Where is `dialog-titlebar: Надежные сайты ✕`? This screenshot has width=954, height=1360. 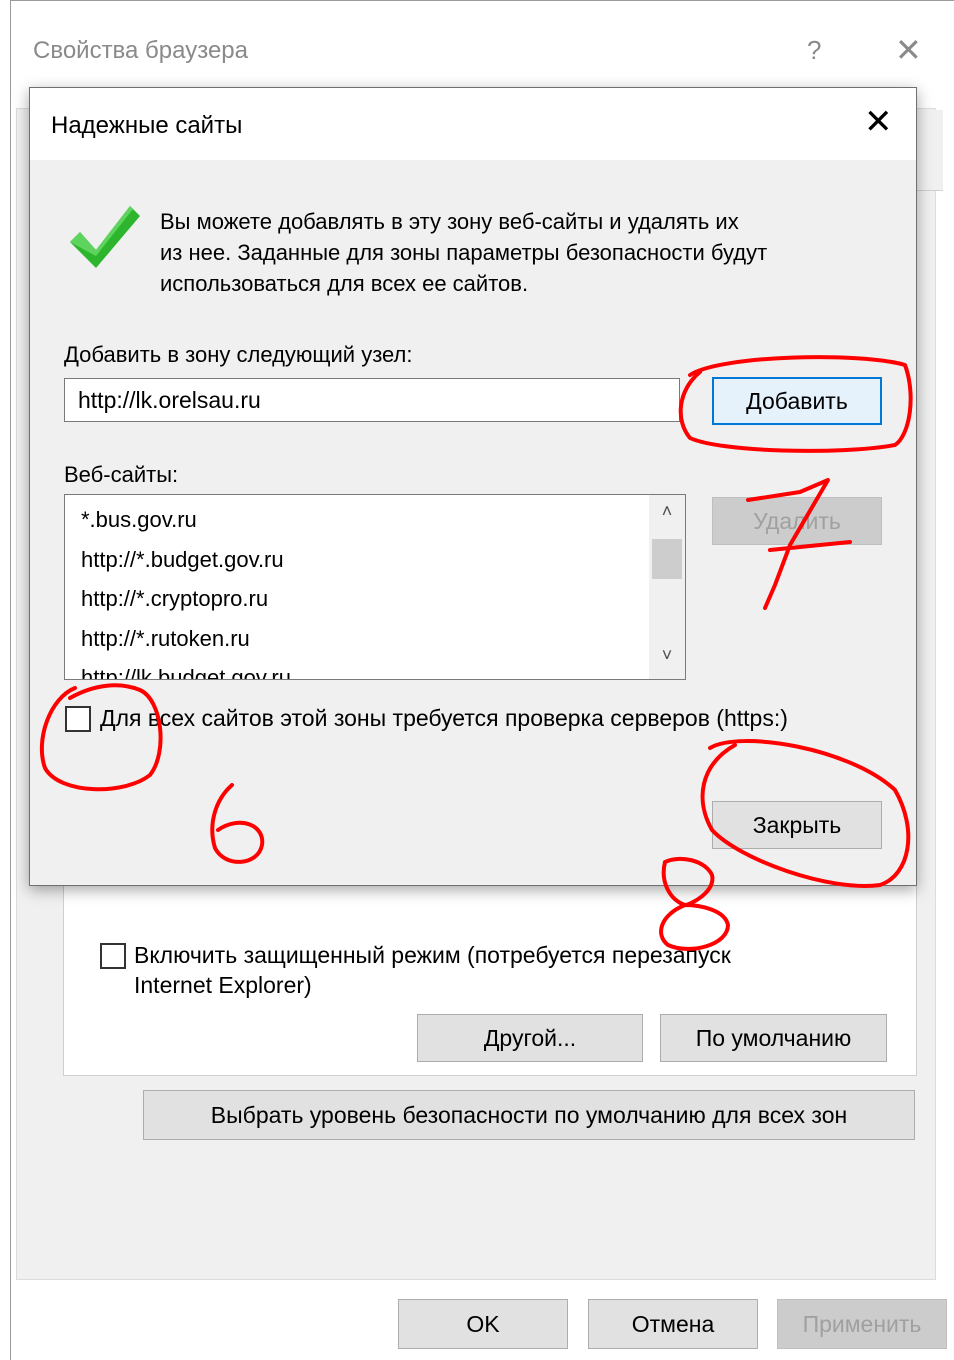 dialog-titlebar: Надежные сайты ✕ is located at coordinates (473, 124).